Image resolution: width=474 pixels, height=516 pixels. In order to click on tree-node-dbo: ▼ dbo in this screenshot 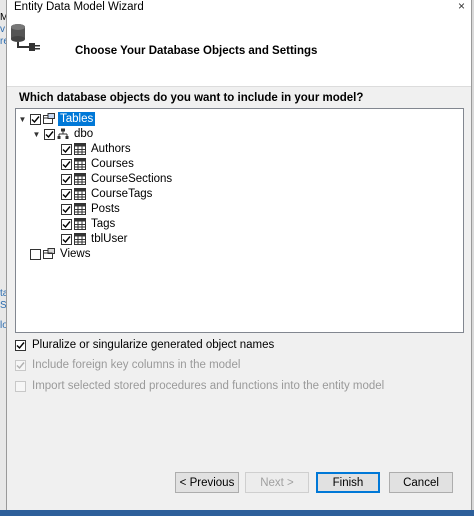, I will do `click(63, 134)`.